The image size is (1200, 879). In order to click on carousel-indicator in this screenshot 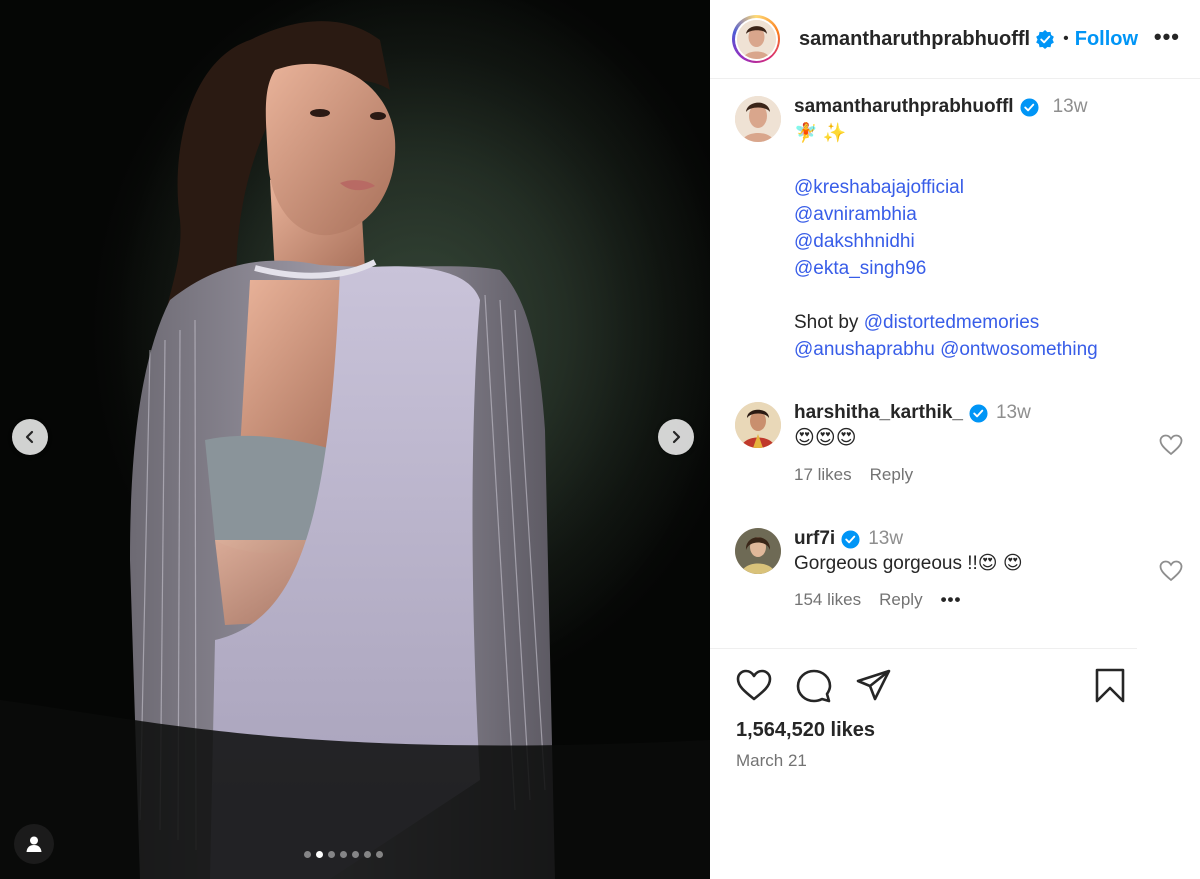, I will do `click(343, 854)`.